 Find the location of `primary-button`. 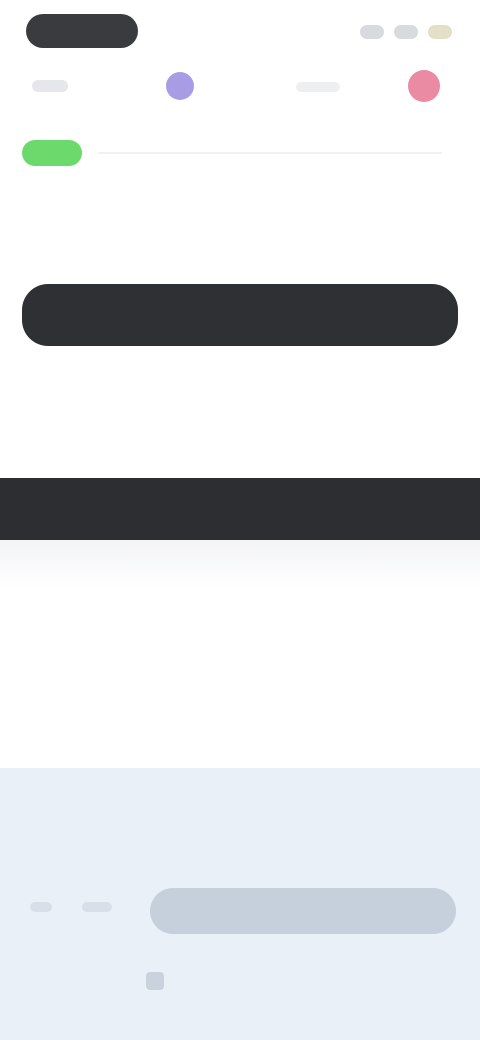

primary-button is located at coordinates (240, 315).